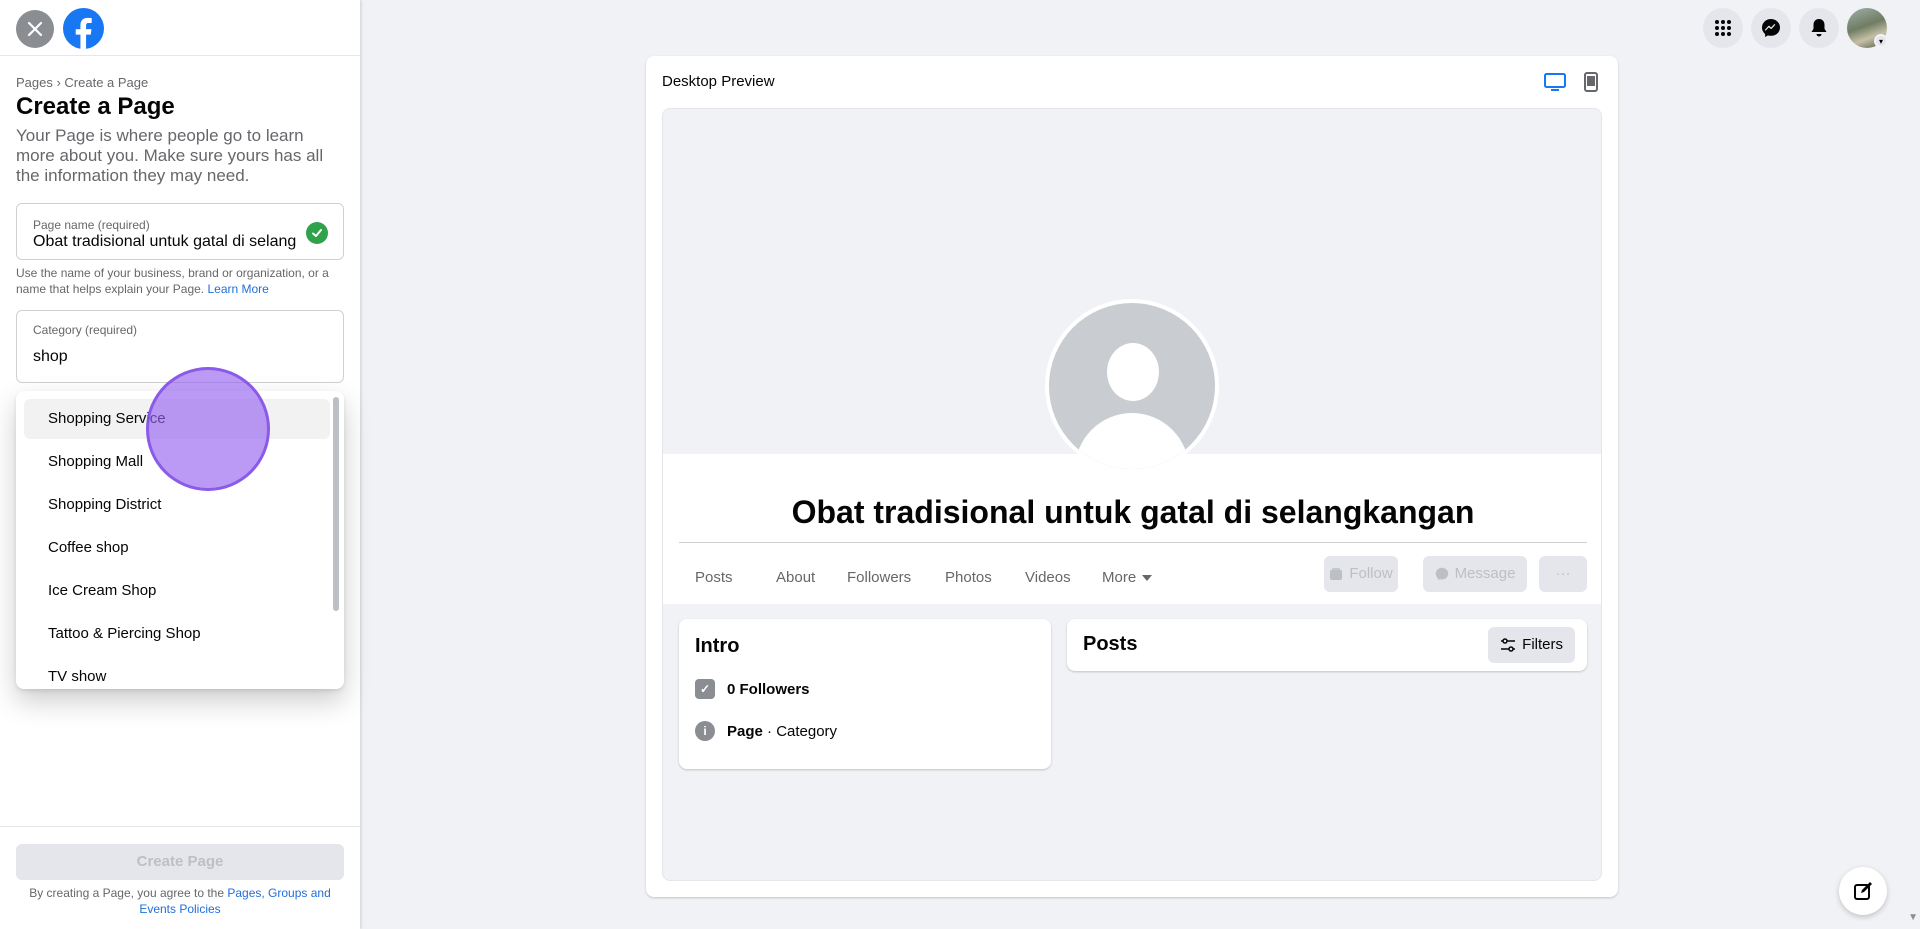 Image resolution: width=1920 pixels, height=929 pixels. What do you see at coordinates (714, 578) in the screenshot?
I see `tab-posts: Posts` at bounding box center [714, 578].